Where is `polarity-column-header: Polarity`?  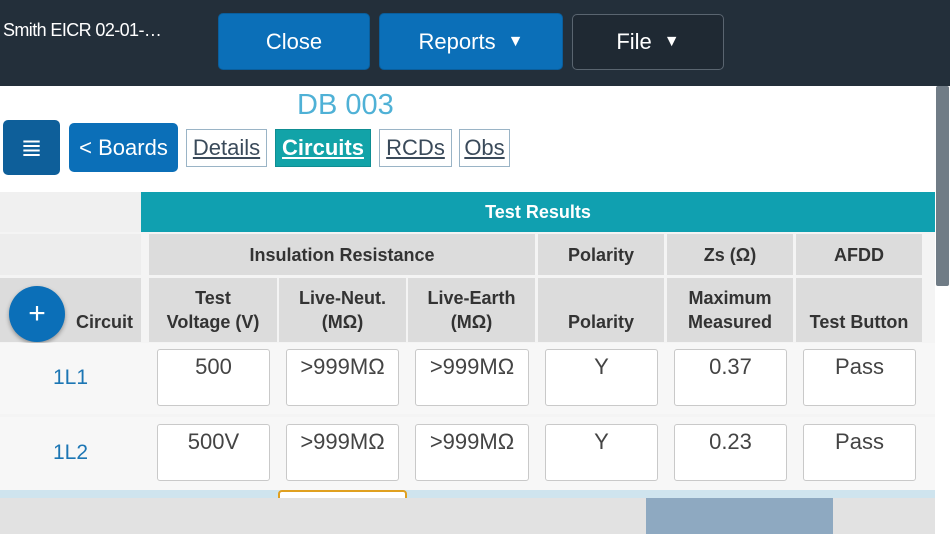 polarity-column-header: Polarity is located at coordinates (601, 310).